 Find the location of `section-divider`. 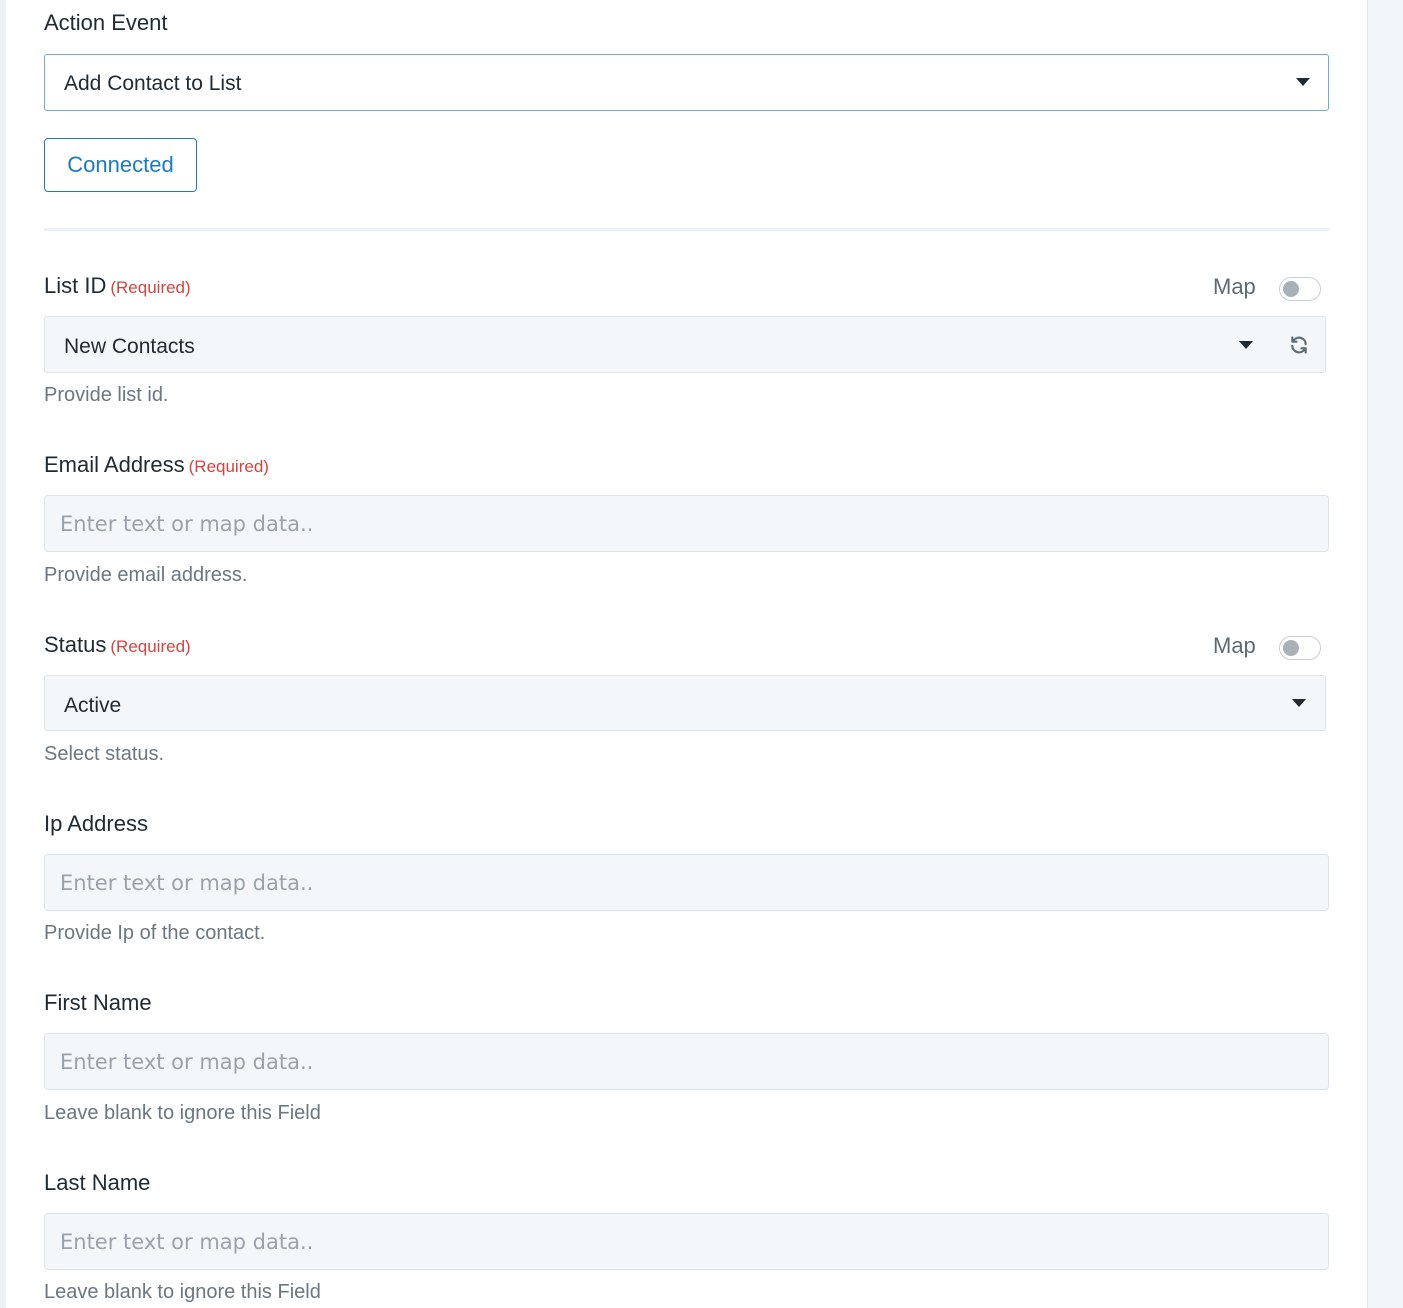

section-divider is located at coordinates (686, 229).